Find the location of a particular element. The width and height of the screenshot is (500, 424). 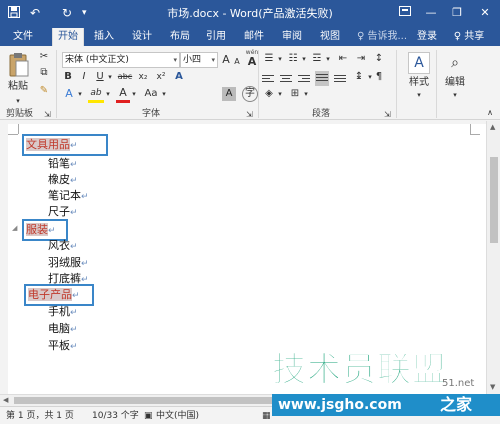

shrink-font-icon: A is located at coordinates (237, 62).